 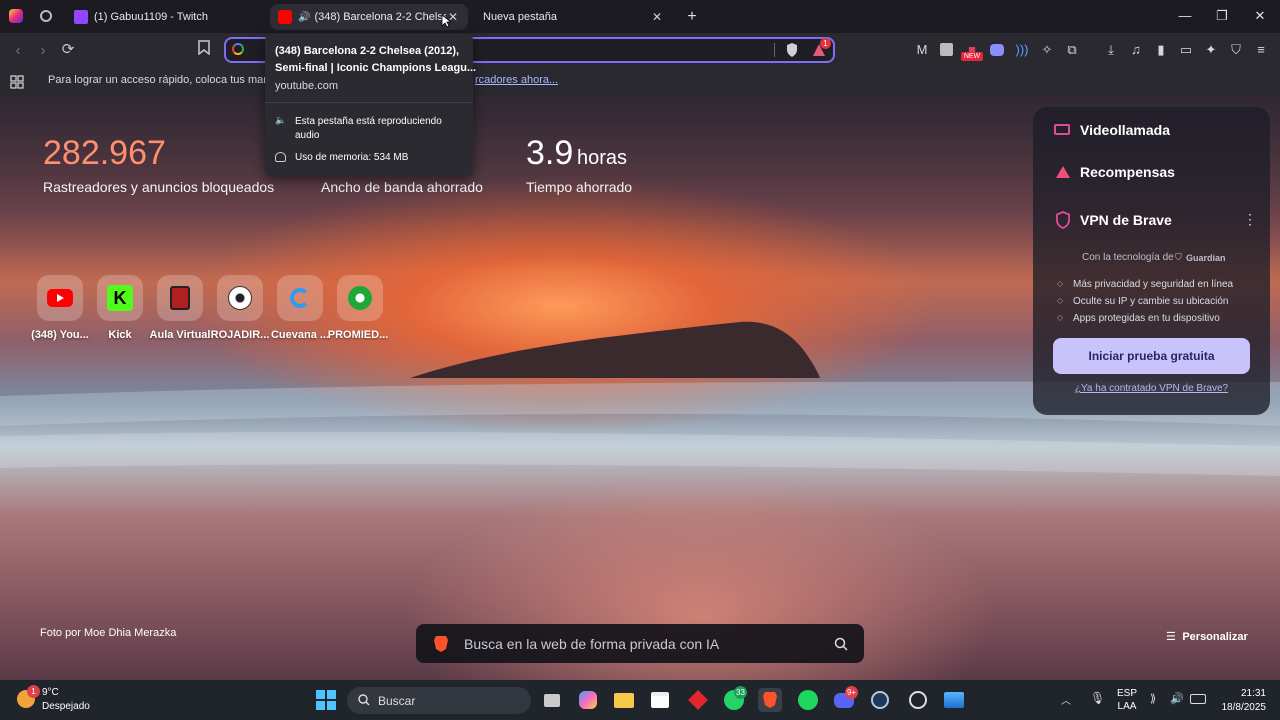 I want to click on tab-twitch: (1) Gabuu1109 - Twitch, so click(x=166, y=17).